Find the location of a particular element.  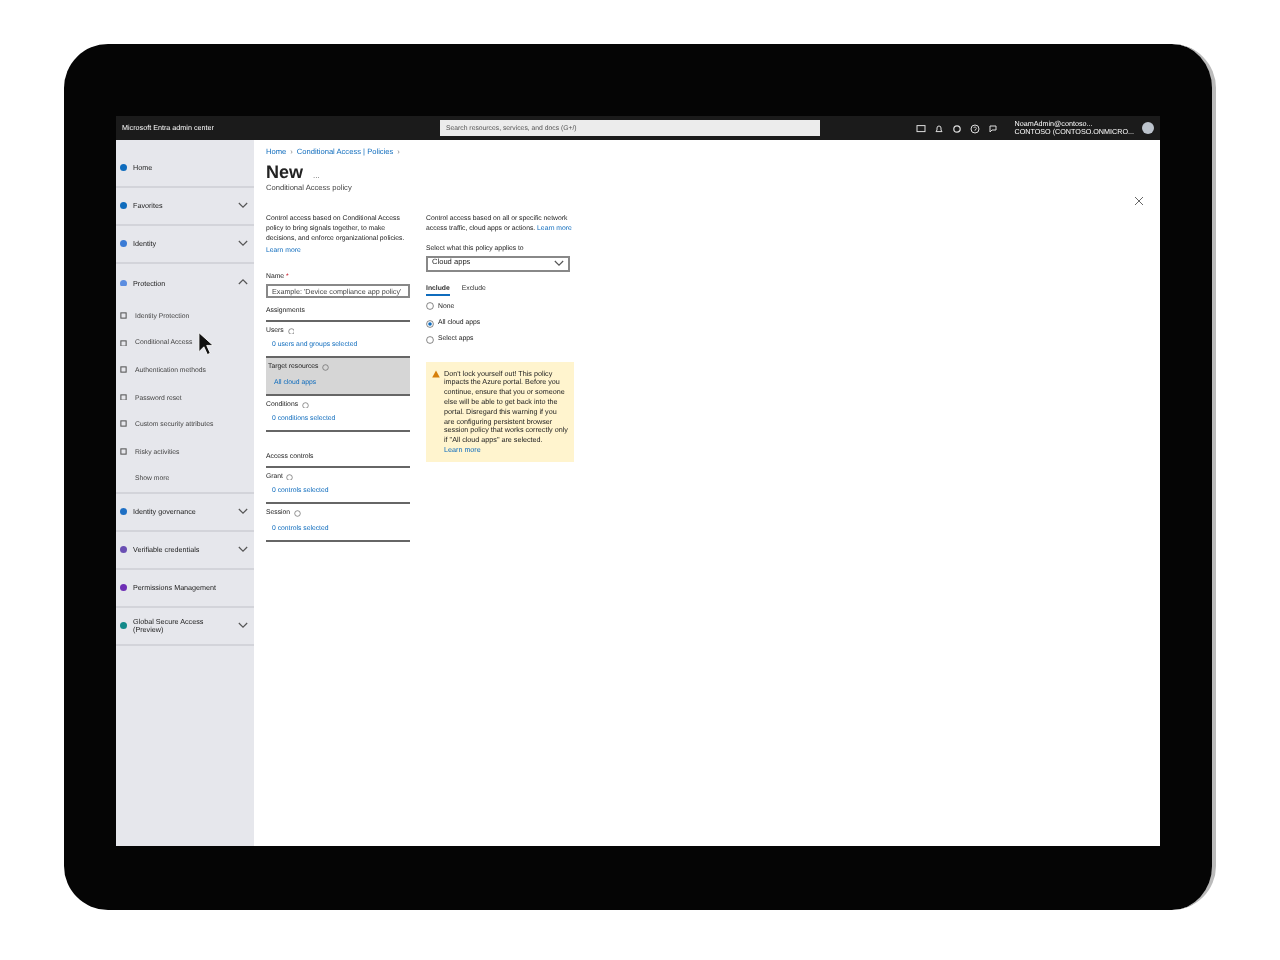

avatar-icon is located at coordinates (1148, 128).